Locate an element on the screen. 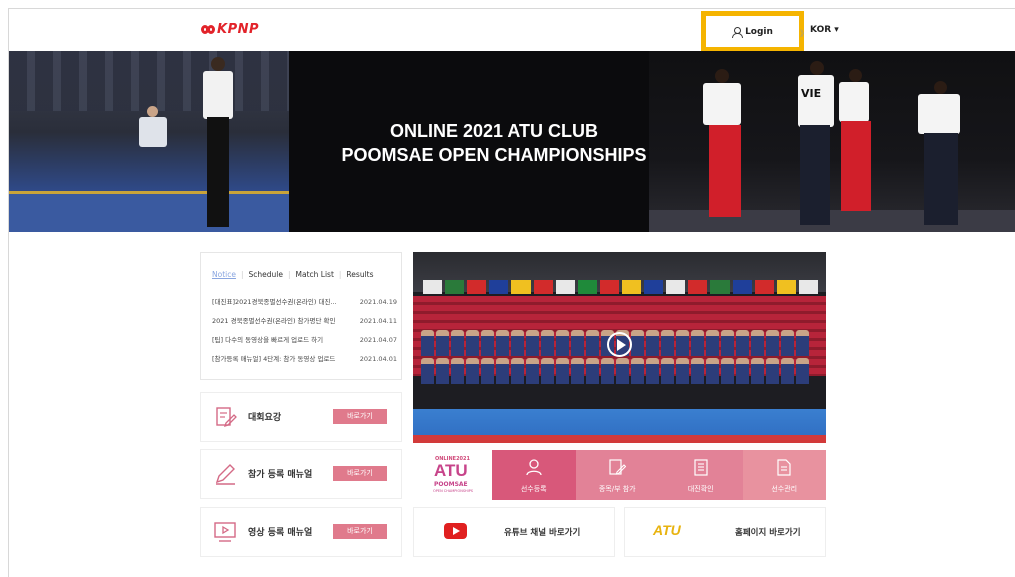 This screenshot has height=577, width=1015. notice-title: [팁] 다수의 동영상을 빠르게 업로드 하기 is located at coordinates (268, 340).